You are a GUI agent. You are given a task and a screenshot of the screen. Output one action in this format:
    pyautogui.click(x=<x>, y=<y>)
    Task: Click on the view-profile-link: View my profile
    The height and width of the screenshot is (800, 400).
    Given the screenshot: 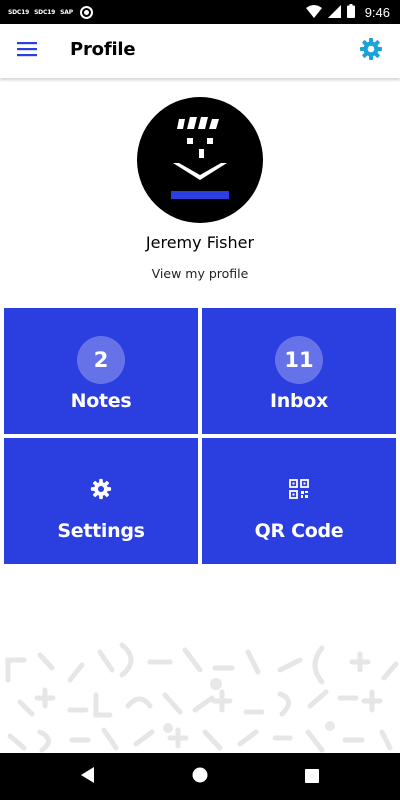 What is the action you would take?
    pyautogui.click(x=200, y=273)
    